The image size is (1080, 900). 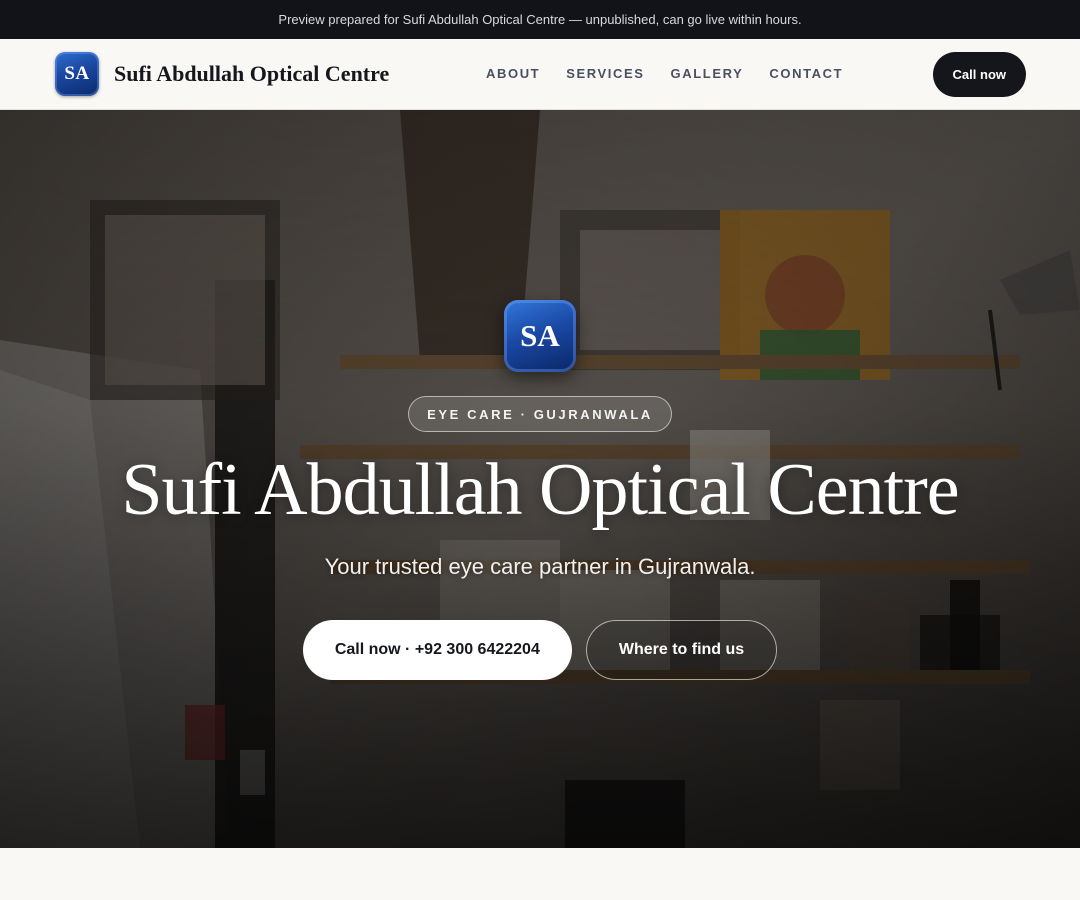 I want to click on main-nav: ABOUT SERVICES GALLERY CONTACT, so click(x=677, y=73).